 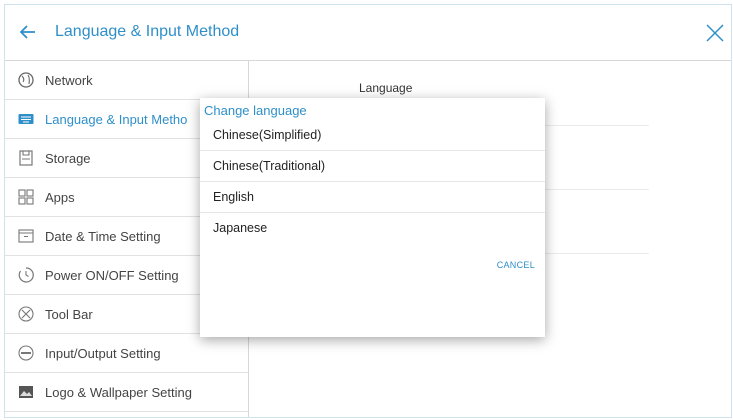 What do you see at coordinates (386, 88) in the screenshot?
I see `language-setting-label: Language` at bounding box center [386, 88].